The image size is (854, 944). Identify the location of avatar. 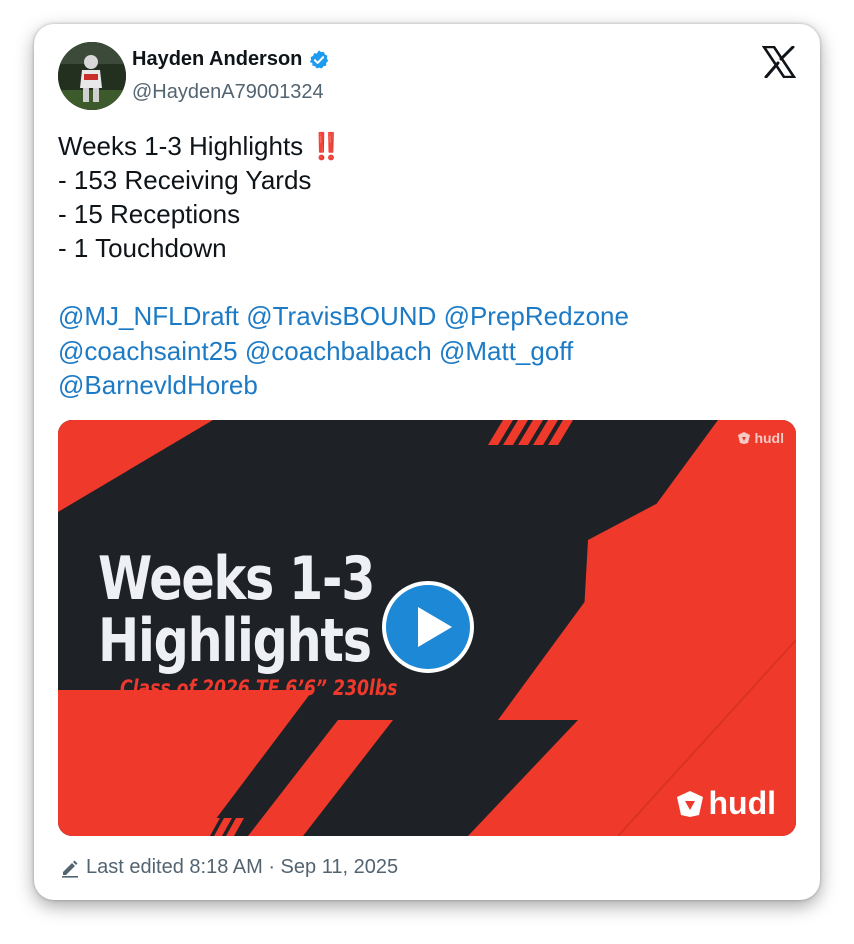
(92, 76).